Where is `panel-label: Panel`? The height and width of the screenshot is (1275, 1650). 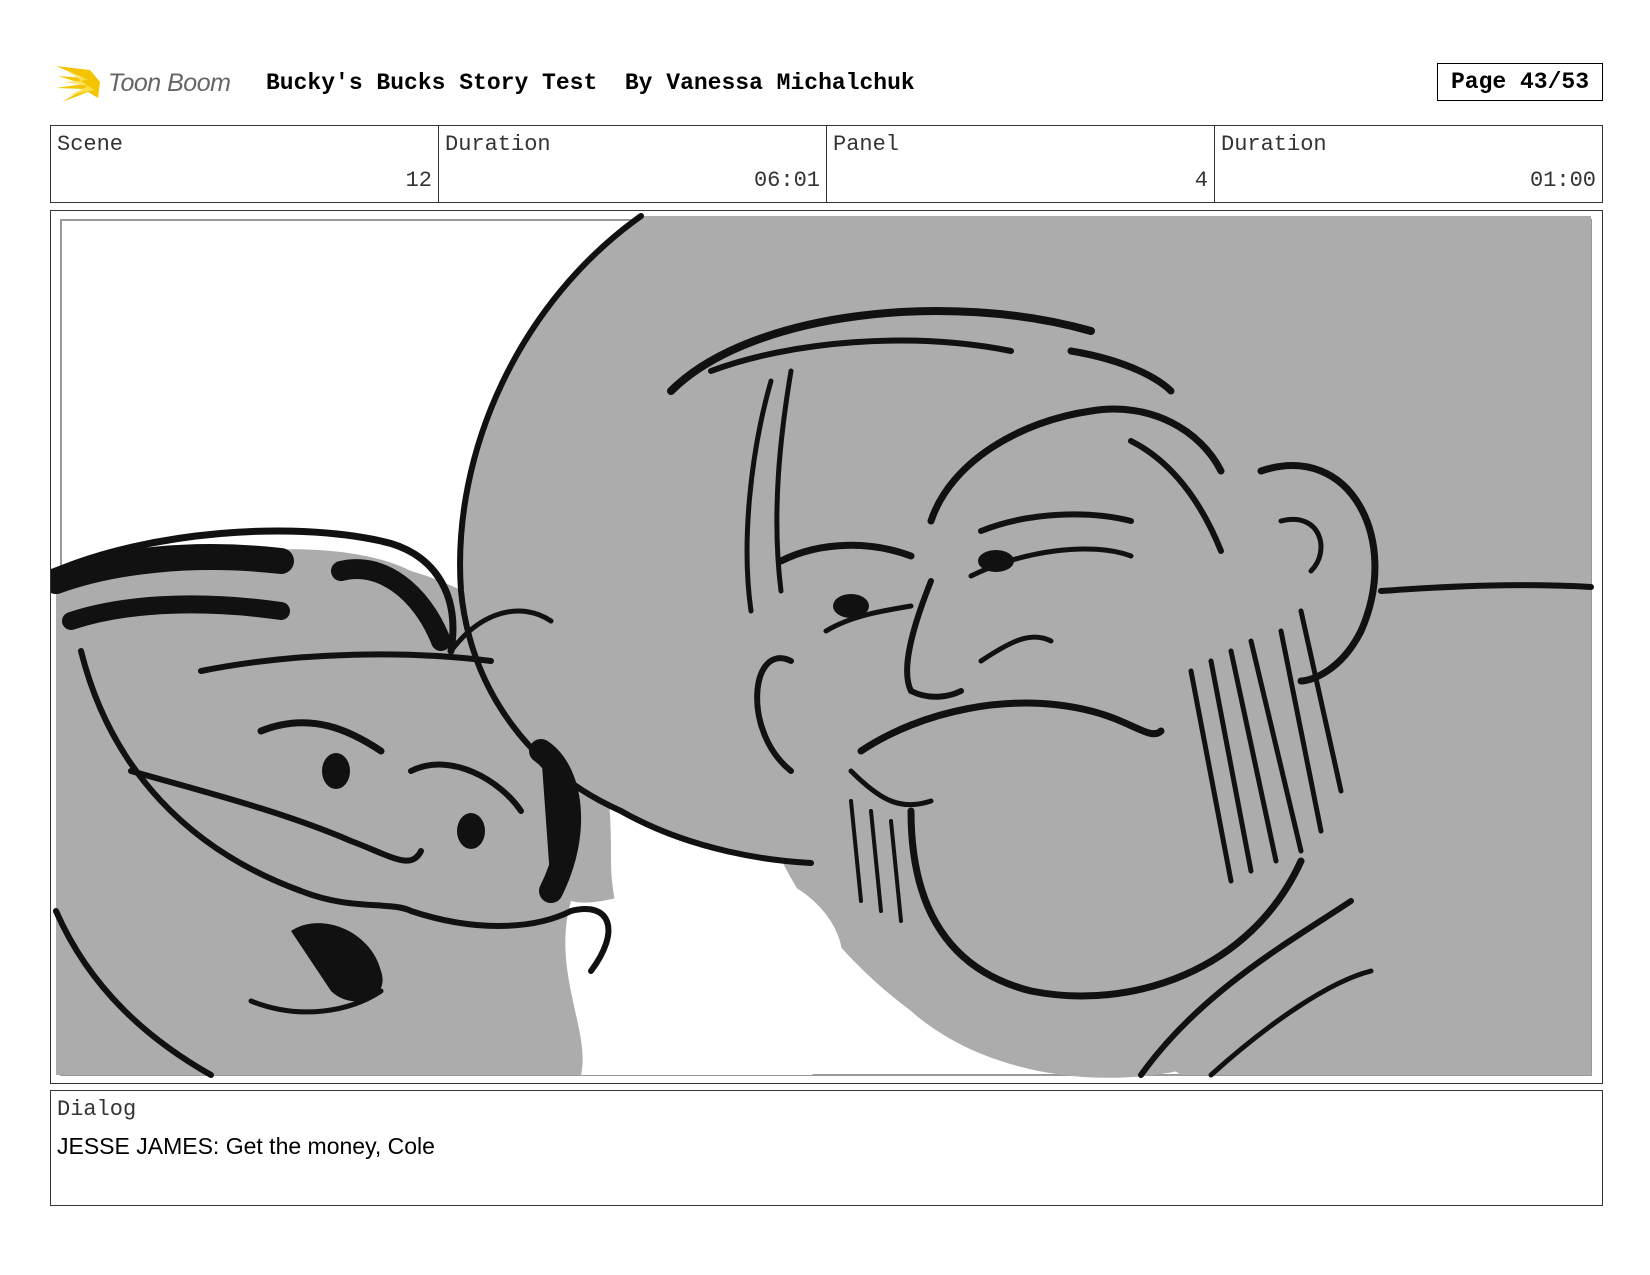 panel-label: Panel is located at coordinates (866, 144).